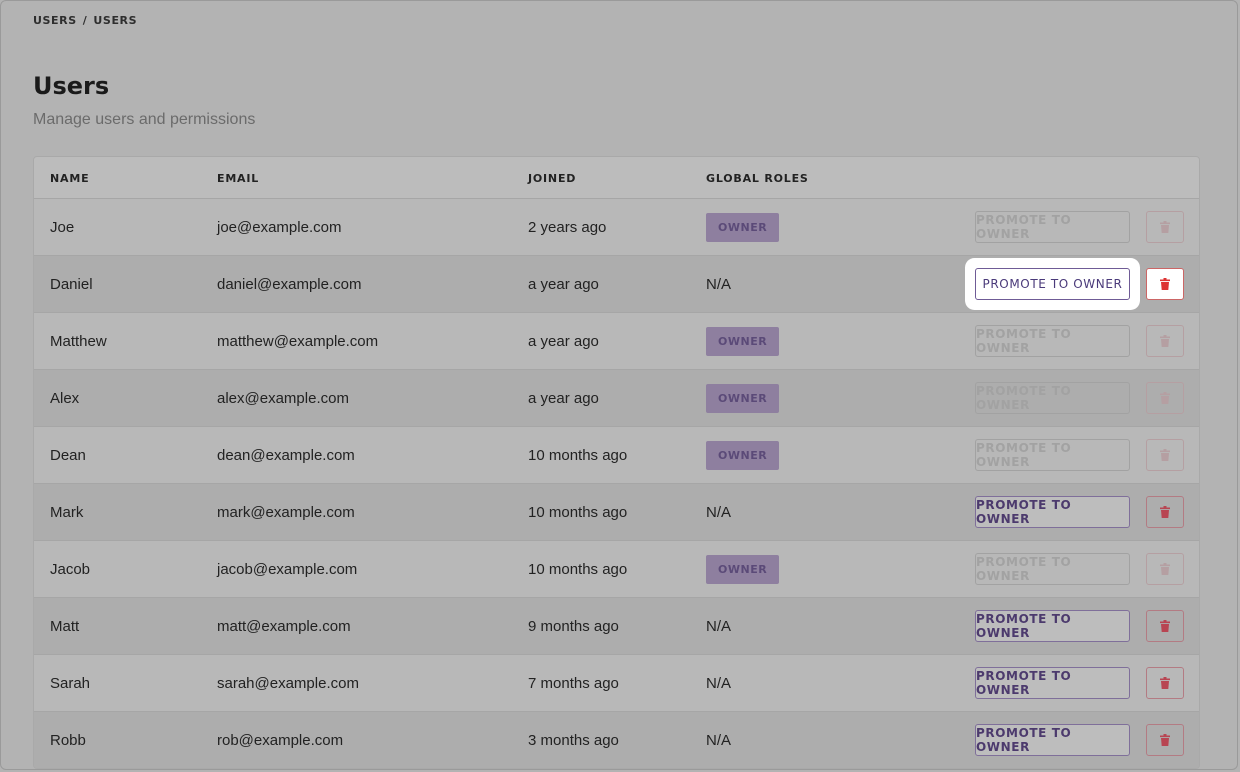  What do you see at coordinates (298, 341) in the screenshot?
I see `user-email: matthew@example.com` at bounding box center [298, 341].